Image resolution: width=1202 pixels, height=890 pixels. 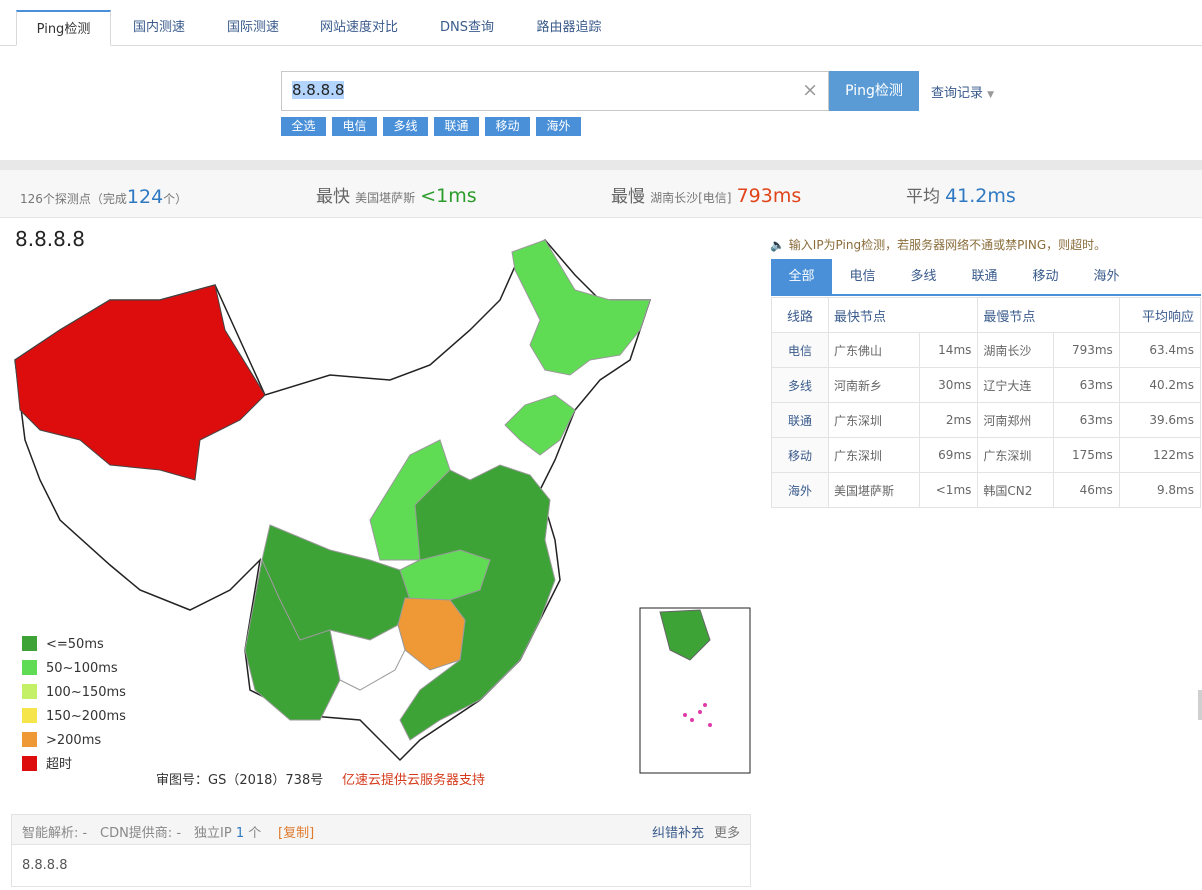 What do you see at coordinates (923, 277) in the screenshot?
I see `result-tab-multiline: 多线` at bounding box center [923, 277].